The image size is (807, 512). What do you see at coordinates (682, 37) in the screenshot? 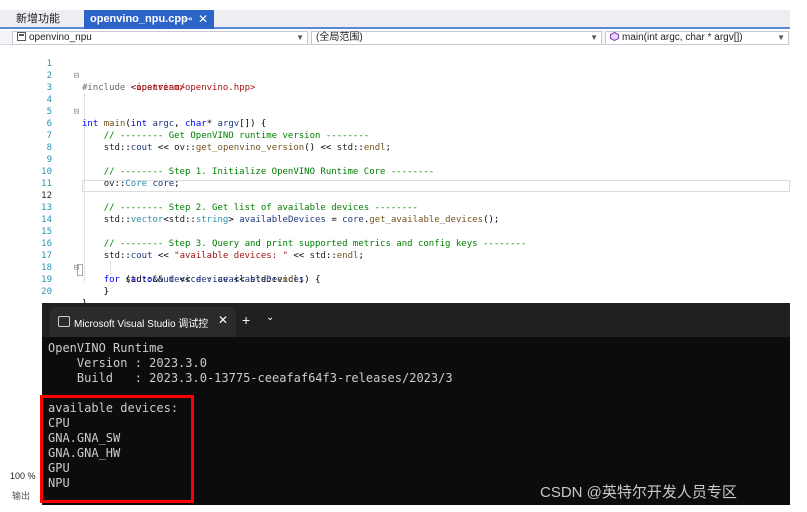
I see `function-name: main(int argc, char * argv[])` at bounding box center [682, 37].